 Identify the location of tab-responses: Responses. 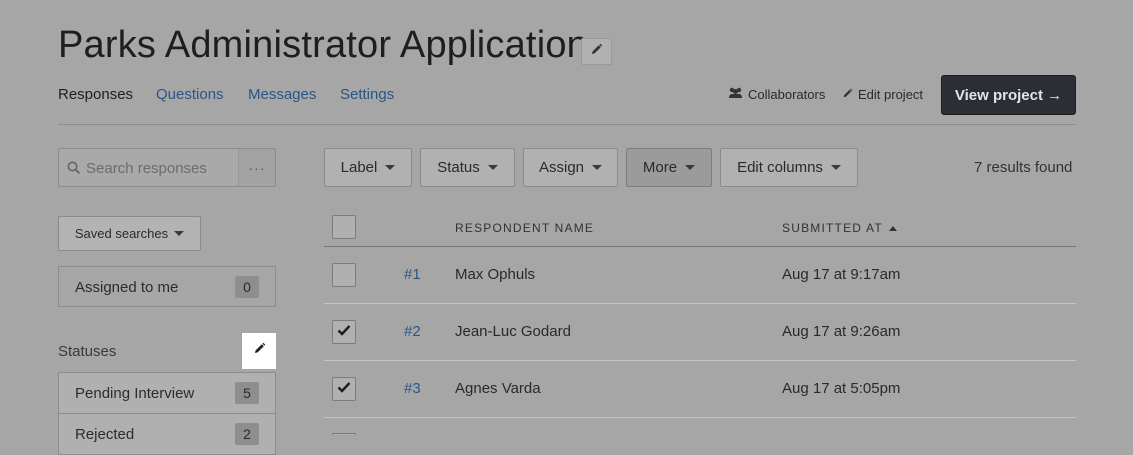
(95, 94).